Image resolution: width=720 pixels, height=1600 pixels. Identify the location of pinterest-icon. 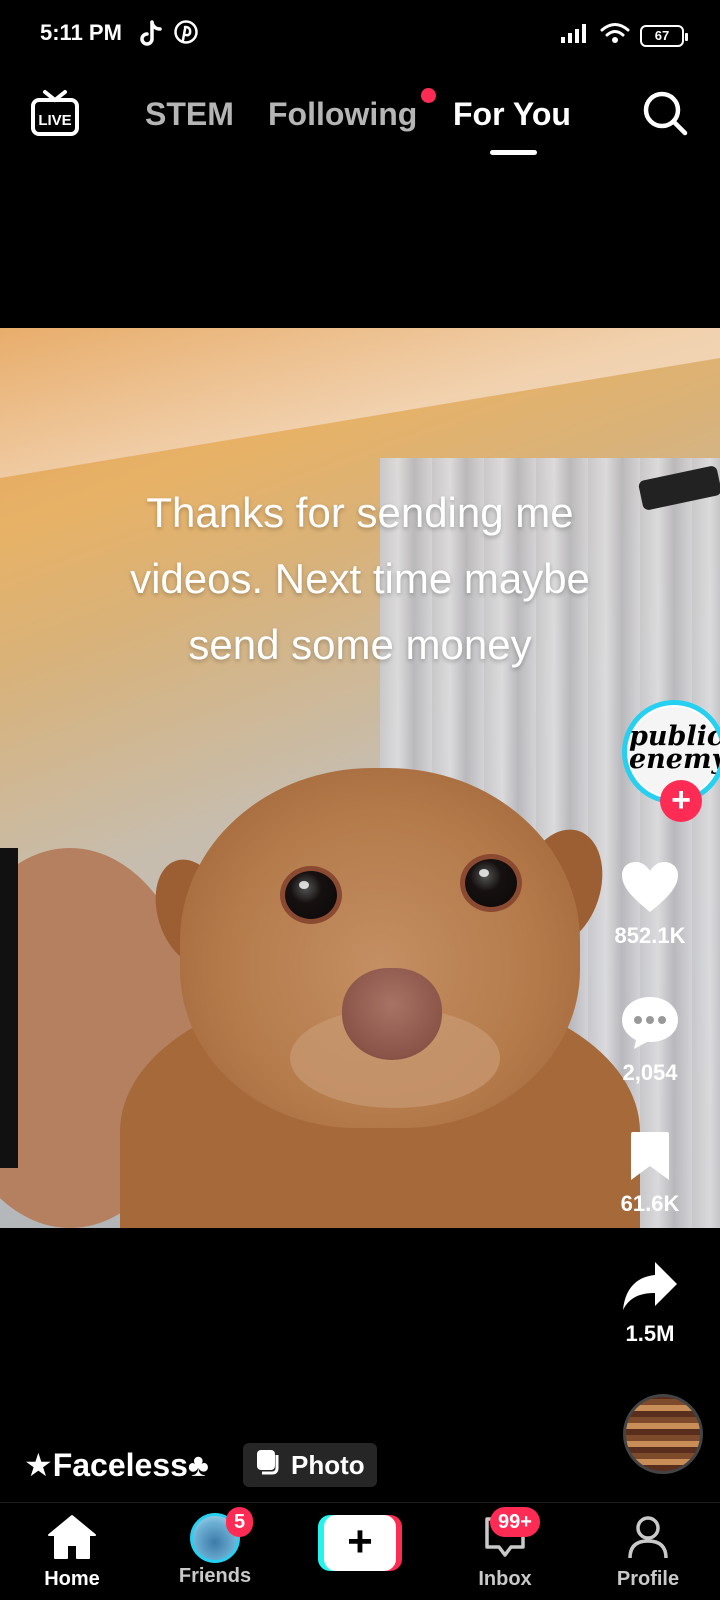
(186, 34).